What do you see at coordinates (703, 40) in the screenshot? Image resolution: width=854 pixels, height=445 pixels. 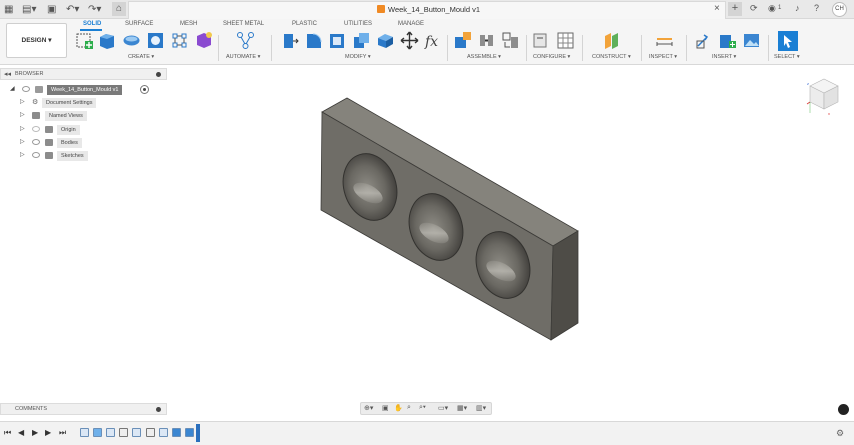 I see `insert-derive-icon` at bounding box center [703, 40].